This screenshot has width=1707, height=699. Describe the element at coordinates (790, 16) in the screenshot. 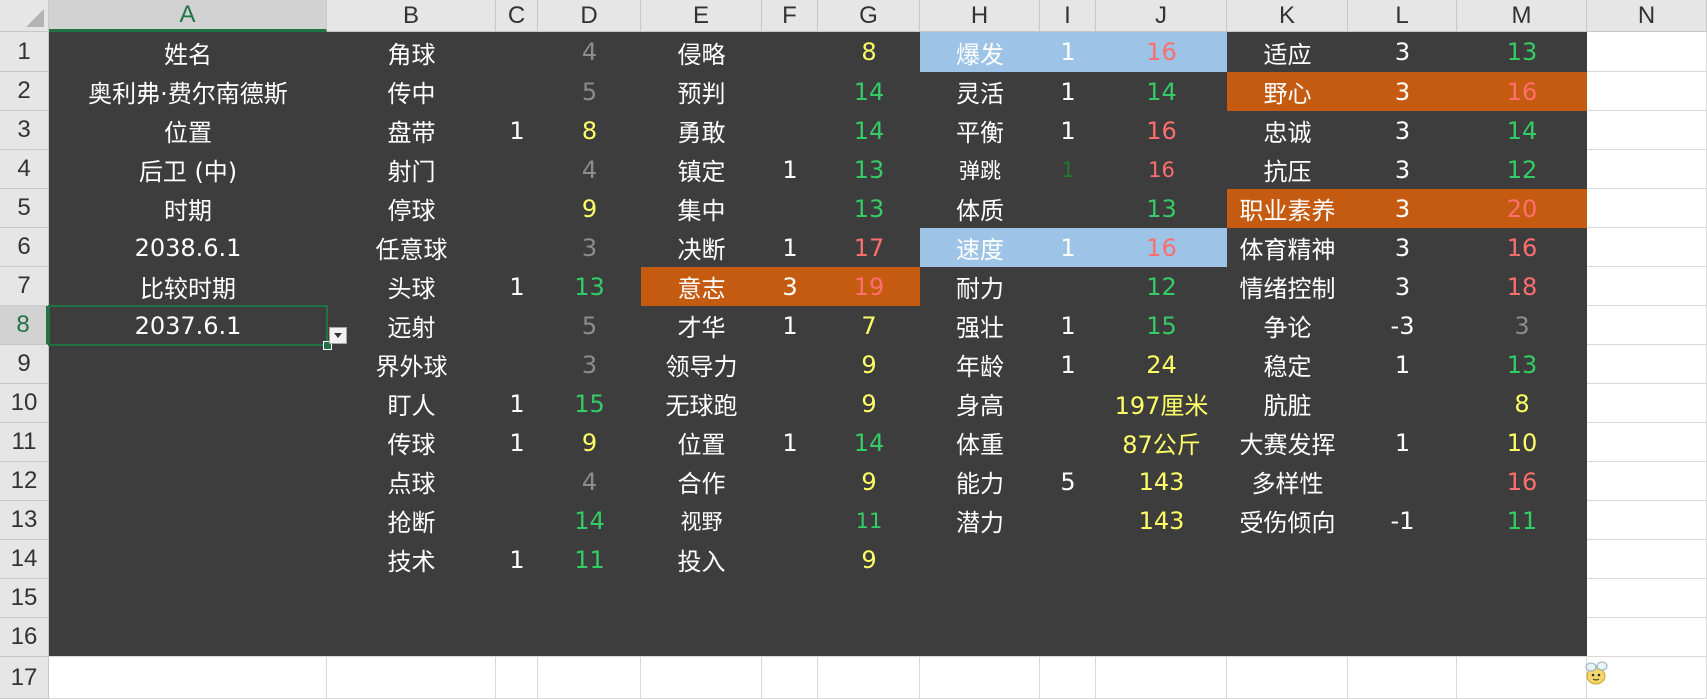

I see `column-header-f: F` at that location.